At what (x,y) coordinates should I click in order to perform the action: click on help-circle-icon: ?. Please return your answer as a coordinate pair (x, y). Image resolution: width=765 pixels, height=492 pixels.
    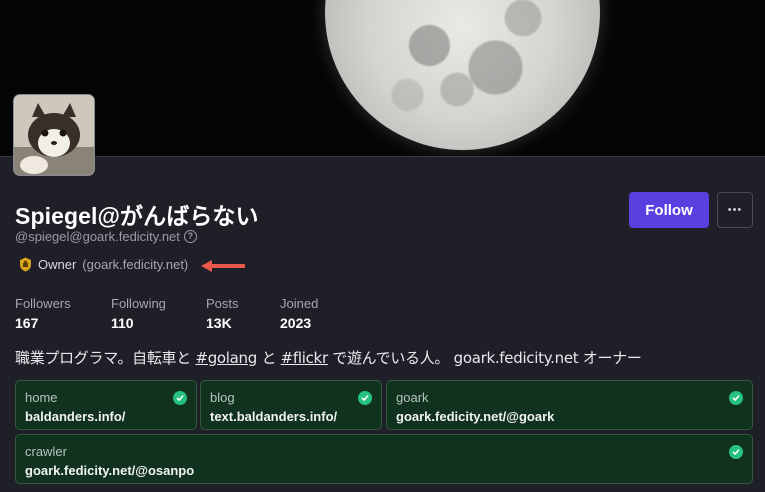
    Looking at the image, I should click on (190, 236).